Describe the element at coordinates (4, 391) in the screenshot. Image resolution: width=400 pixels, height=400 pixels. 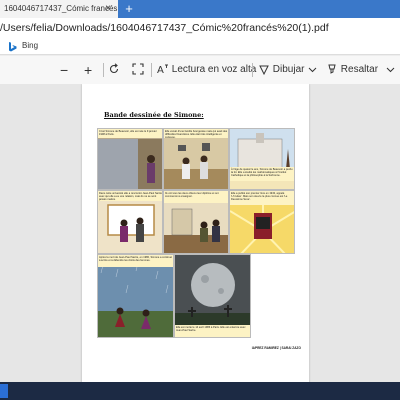
I see `start-button` at that location.